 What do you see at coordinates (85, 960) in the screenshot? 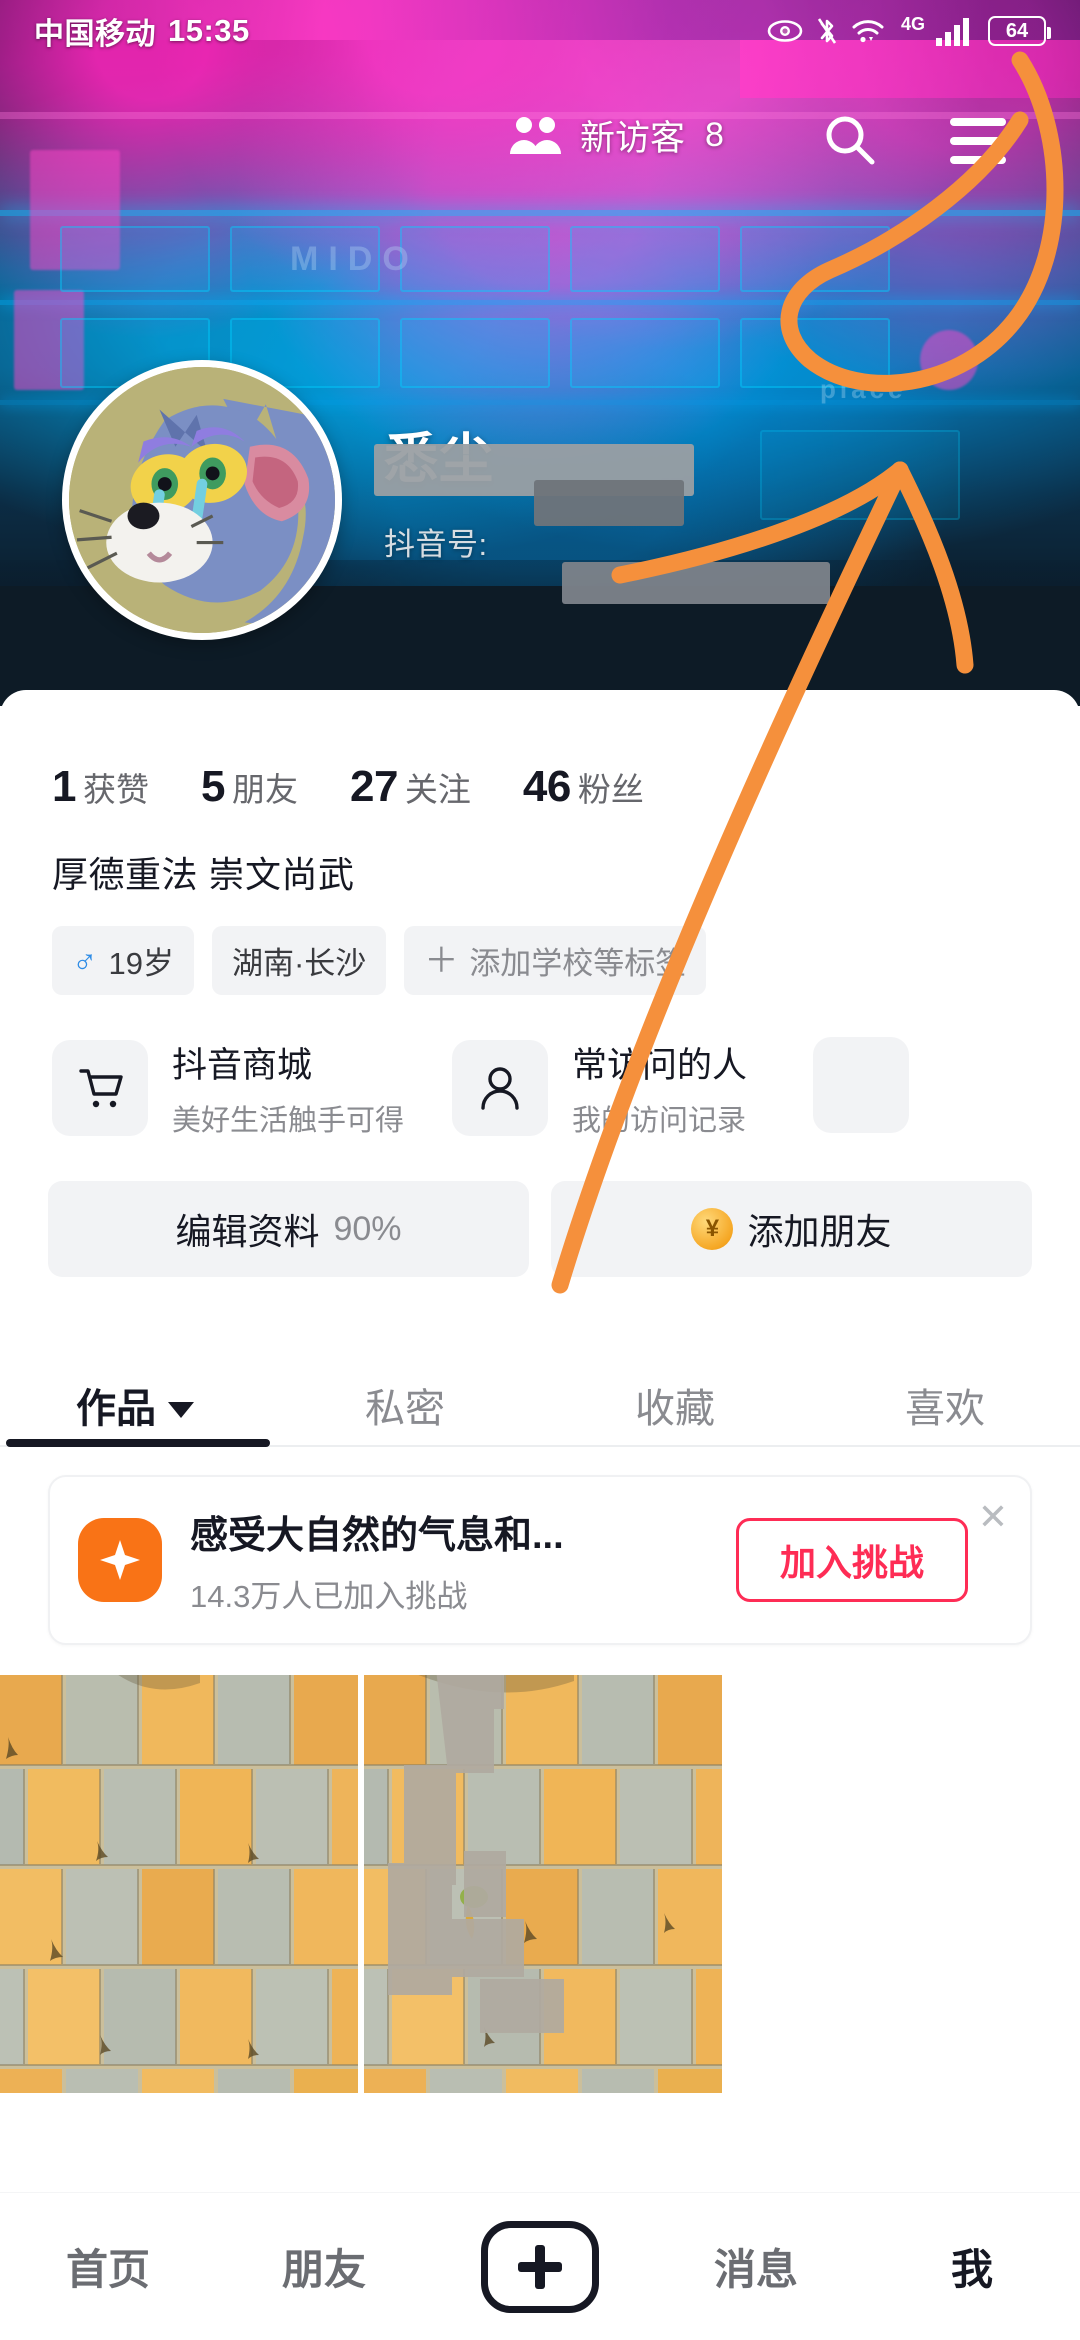
I see `male-icon: ♂` at bounding box center [85, 960].